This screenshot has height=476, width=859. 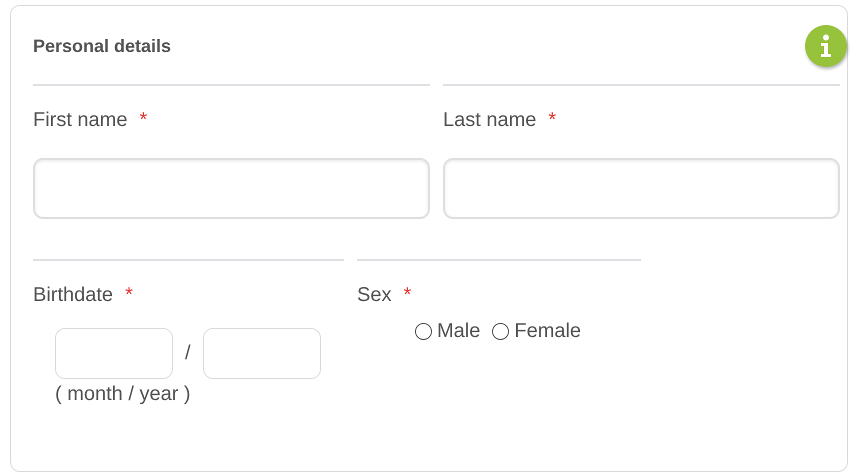 What do you see at coordinates (548, 331) in the screenshot?
I see `radio-label: Female` at bounding box center [548, 331].